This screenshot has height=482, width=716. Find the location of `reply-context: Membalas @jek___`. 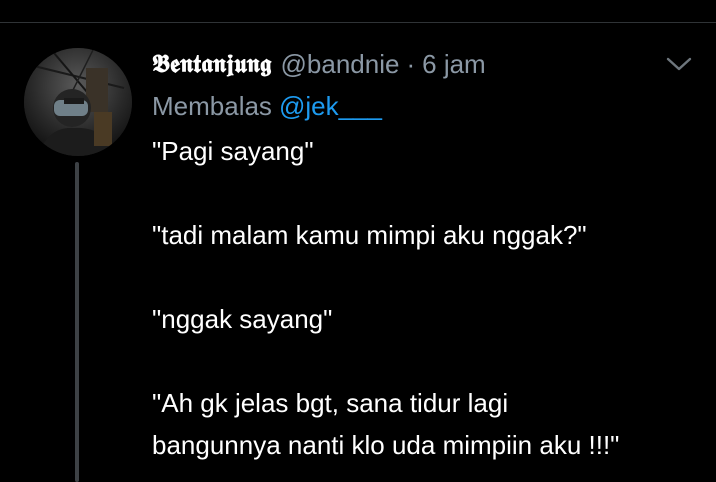

reply-context: Membalas @jek___ is located at coordinates (267, 106).